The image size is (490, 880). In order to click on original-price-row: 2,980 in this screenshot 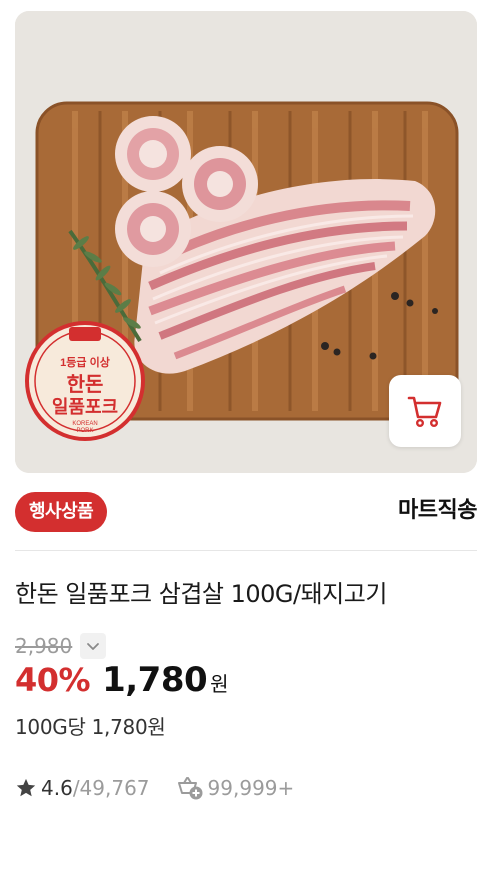, I will do `click(61, 646)`.